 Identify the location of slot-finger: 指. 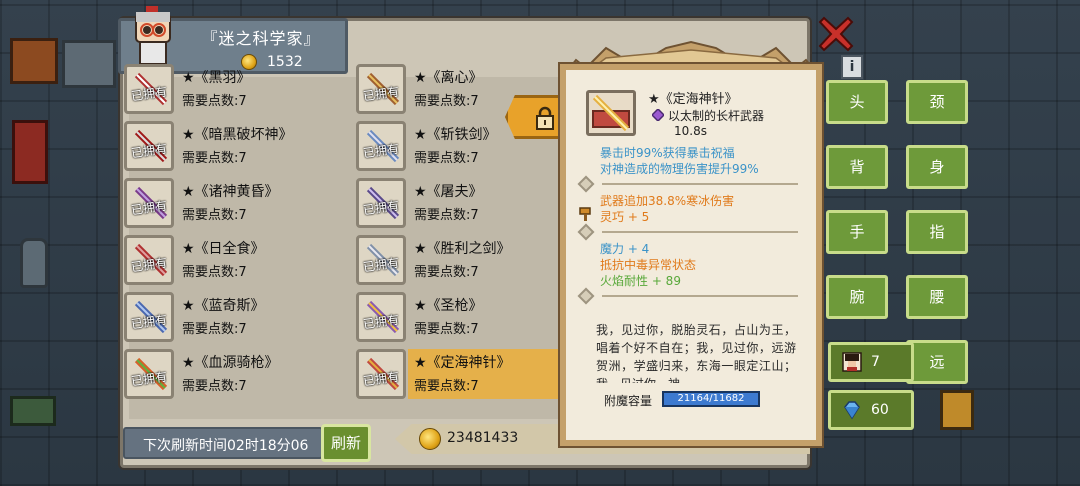
(937, 232).